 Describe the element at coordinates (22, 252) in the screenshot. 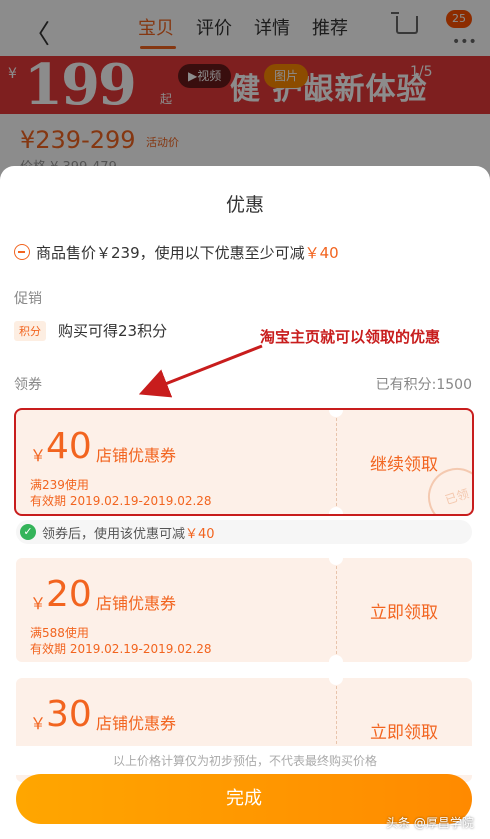

I see `discount-icon` at that location.